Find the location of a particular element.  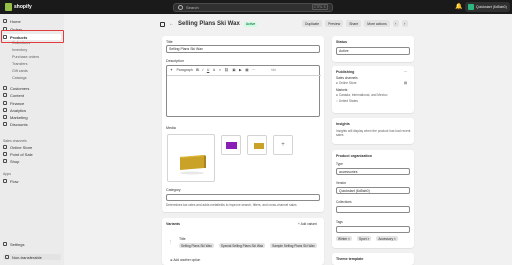

sidebar-item-online-store: Online Store is located at coordinates (17, 147).